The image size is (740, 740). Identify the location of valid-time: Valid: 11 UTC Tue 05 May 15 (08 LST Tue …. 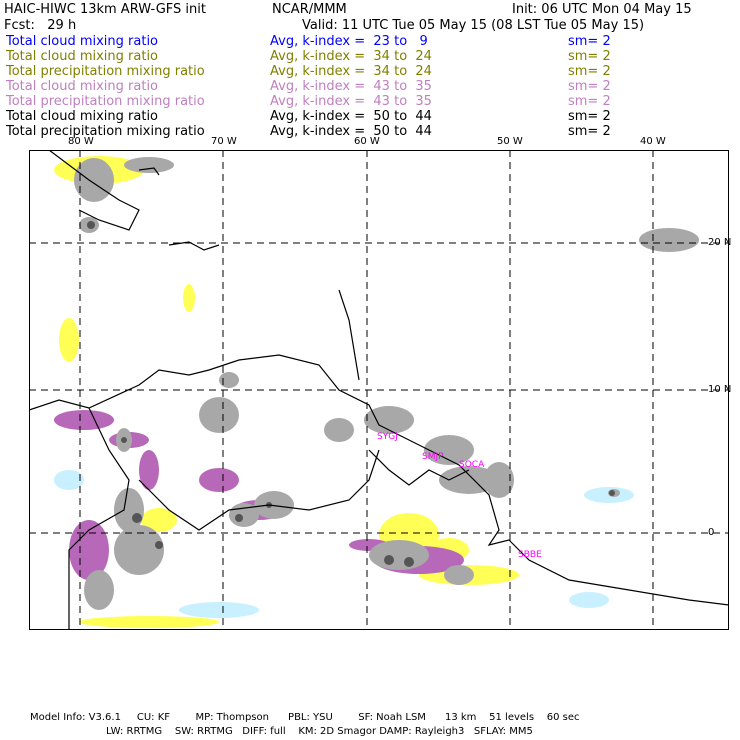
(473, 25).